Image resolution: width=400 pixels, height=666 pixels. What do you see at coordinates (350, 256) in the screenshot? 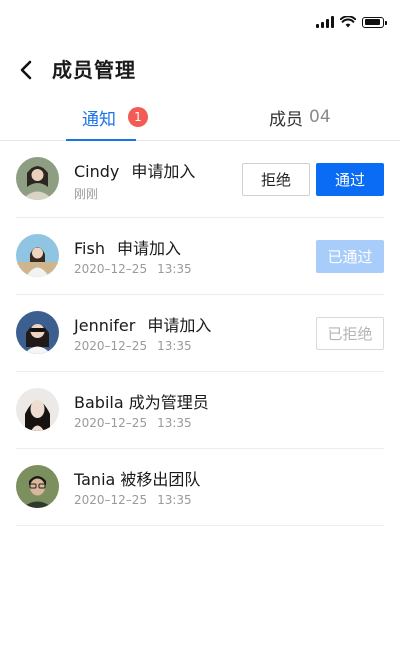
I see `approved-status-badge: 已通过` at bounding box center [350, 256].